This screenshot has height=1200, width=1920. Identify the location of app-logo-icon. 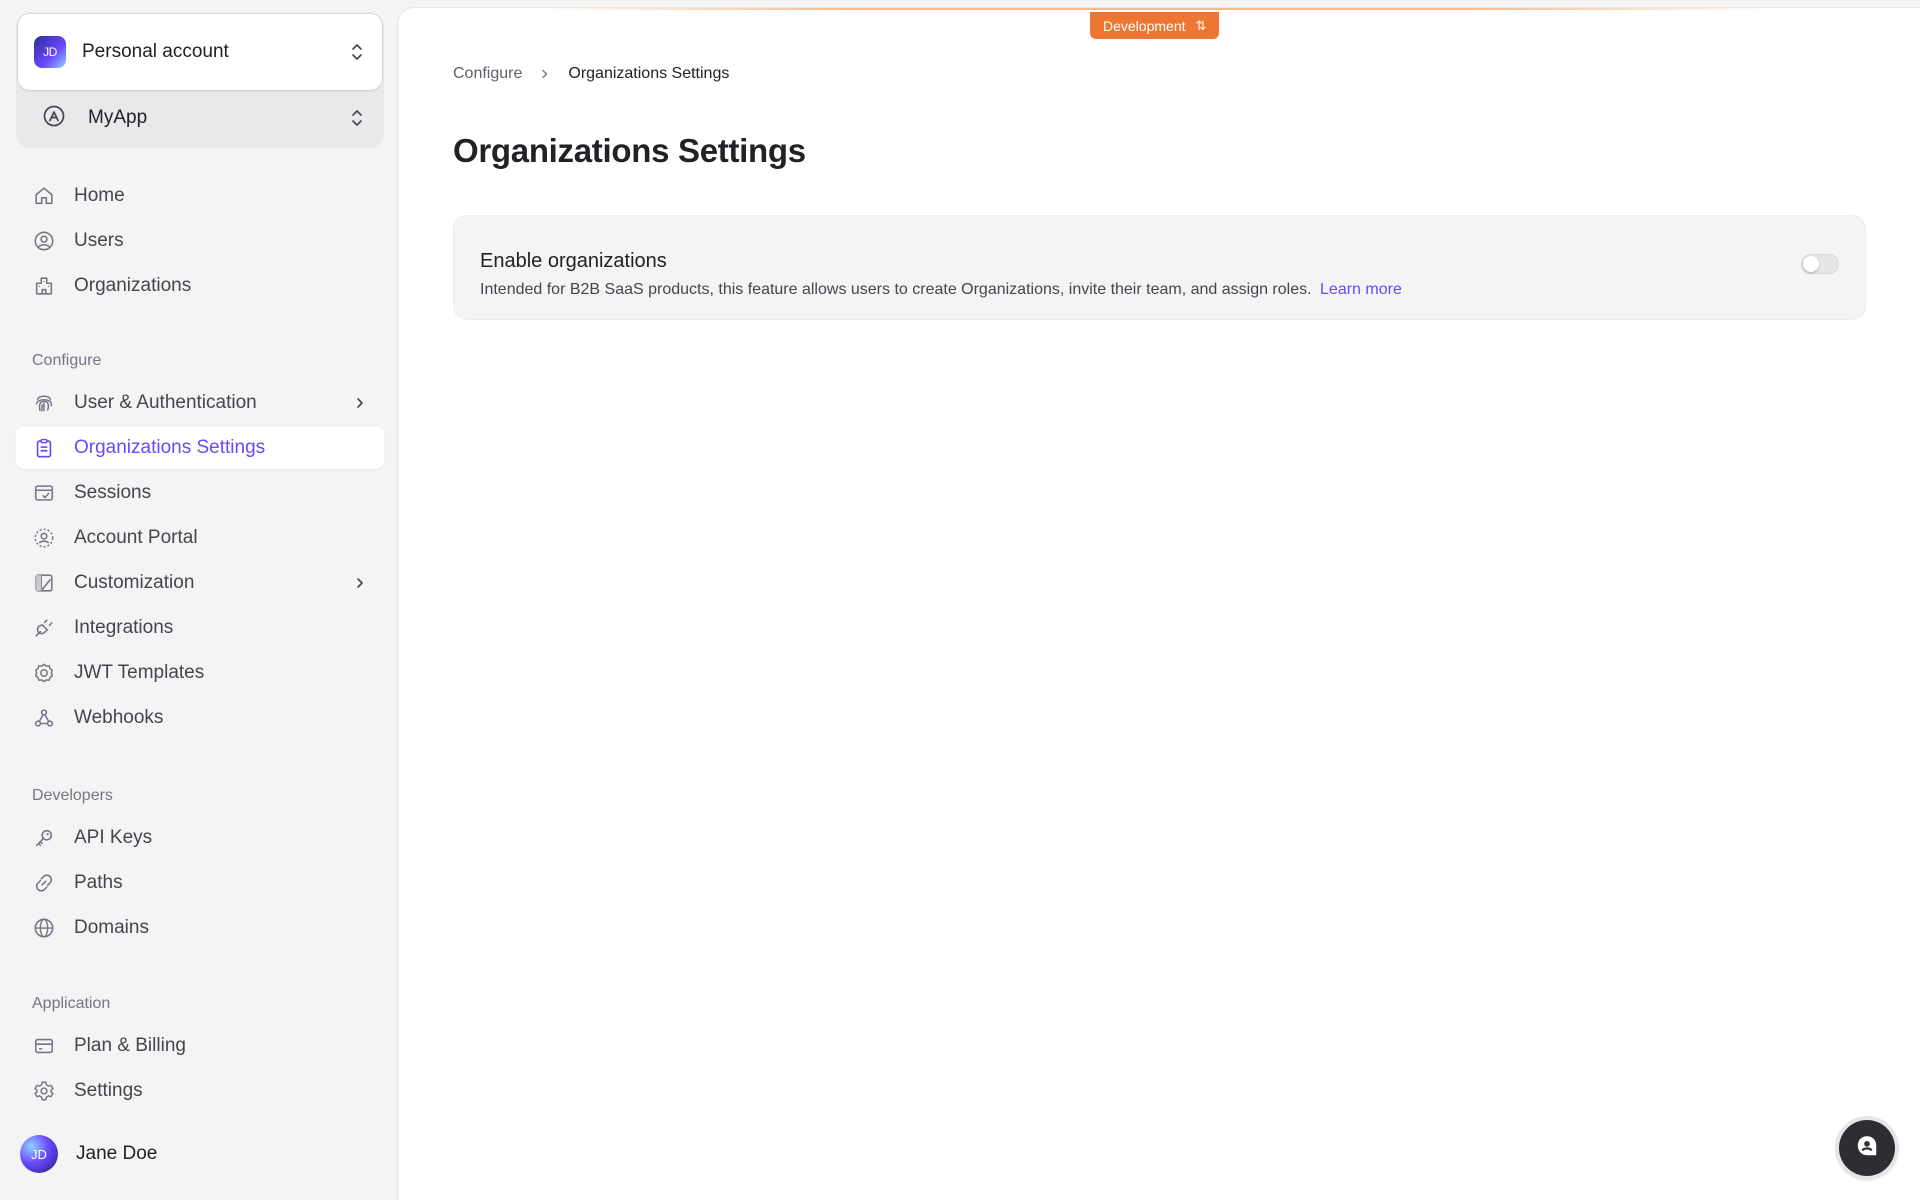
(54, 118).